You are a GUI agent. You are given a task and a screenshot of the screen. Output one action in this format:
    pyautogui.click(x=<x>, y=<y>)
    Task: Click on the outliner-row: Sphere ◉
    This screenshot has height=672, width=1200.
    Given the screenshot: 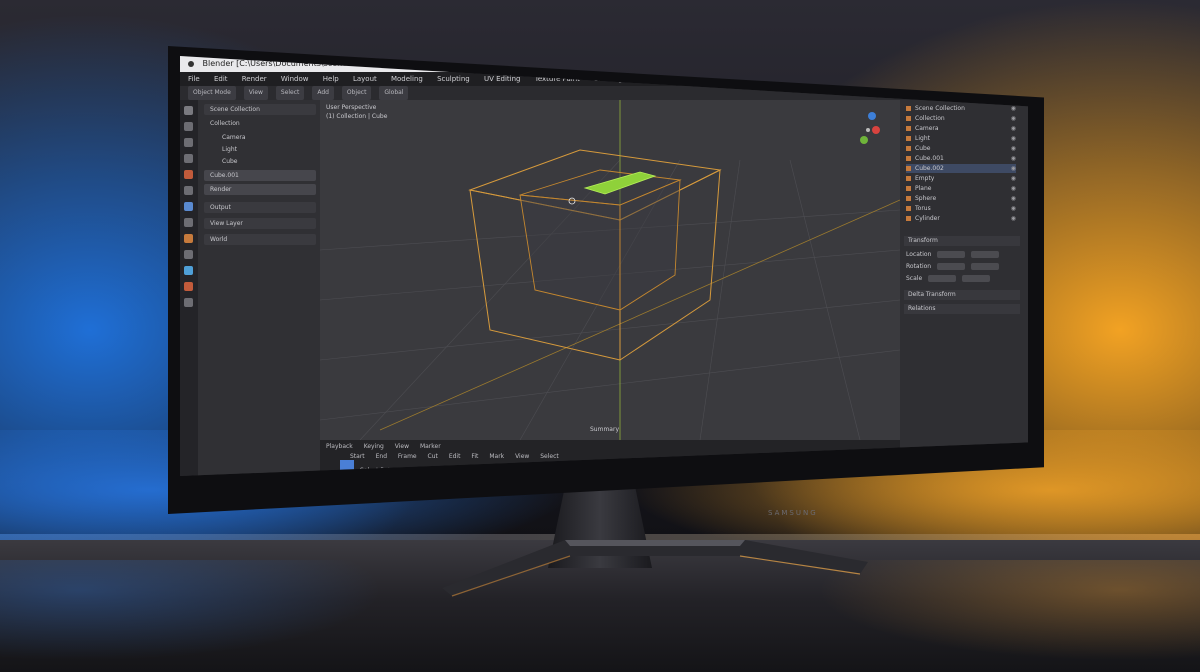 What is the action you would take?
    pyautogui.click(x=961, y=198)
    